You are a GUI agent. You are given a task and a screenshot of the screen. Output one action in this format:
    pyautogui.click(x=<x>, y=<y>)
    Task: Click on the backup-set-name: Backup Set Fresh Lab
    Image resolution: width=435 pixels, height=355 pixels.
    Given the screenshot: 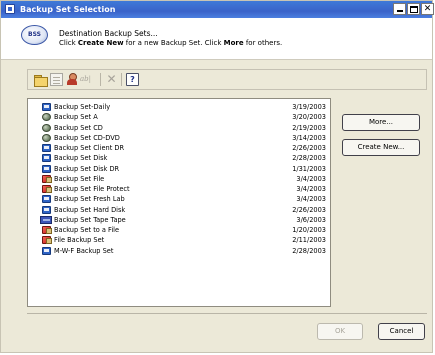 What is the action you would take?
    pyautogui.click(x=89, y=199)
    